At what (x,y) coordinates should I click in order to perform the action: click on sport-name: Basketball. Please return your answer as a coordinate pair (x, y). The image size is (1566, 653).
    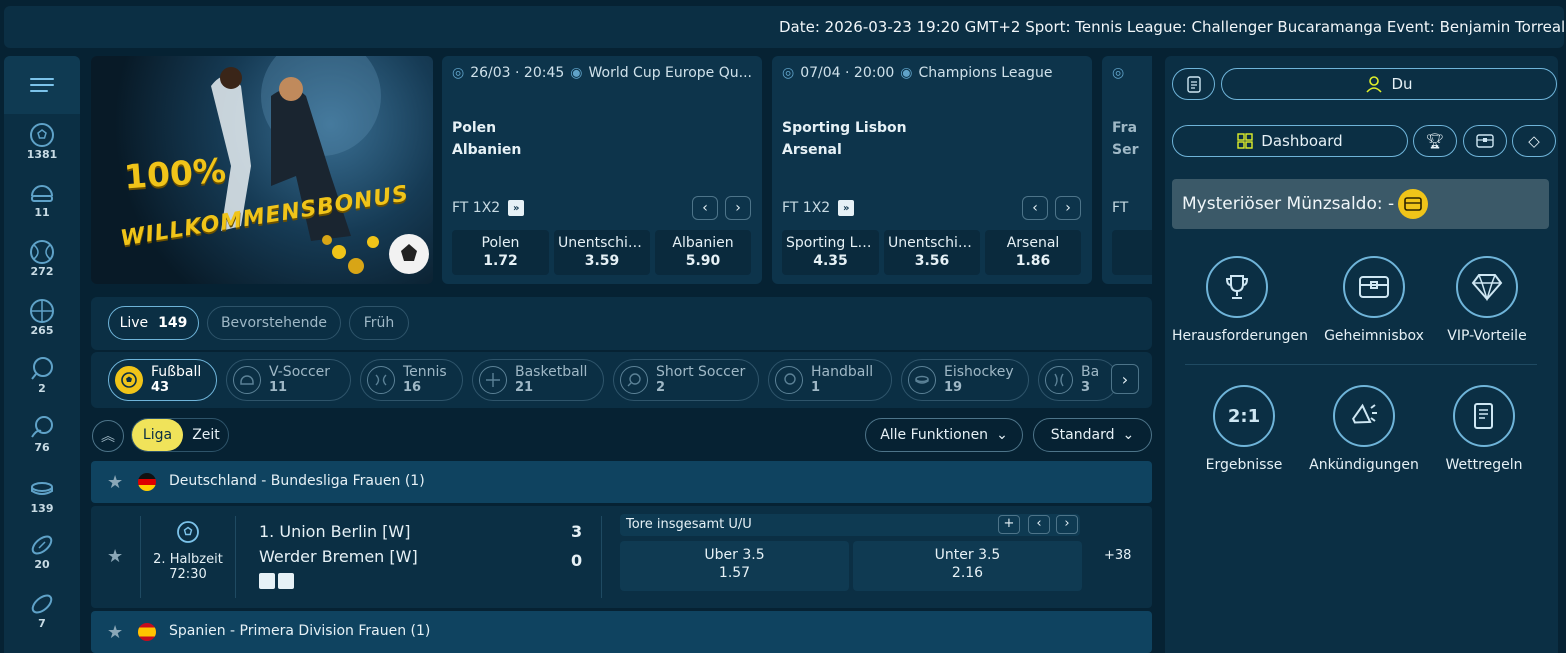
    Looking at the image, I should click on (551, 372).